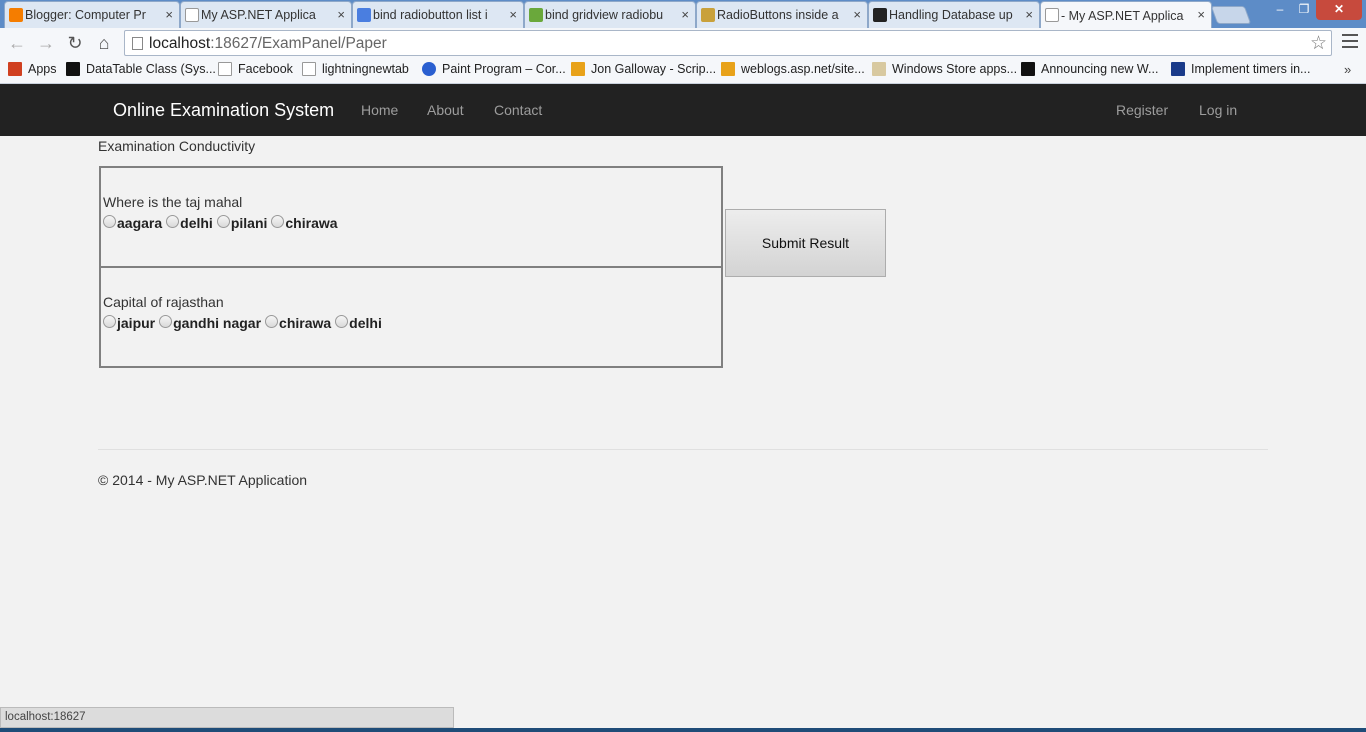  I want to click on restore-icon: ❐, so click(1304, 10).